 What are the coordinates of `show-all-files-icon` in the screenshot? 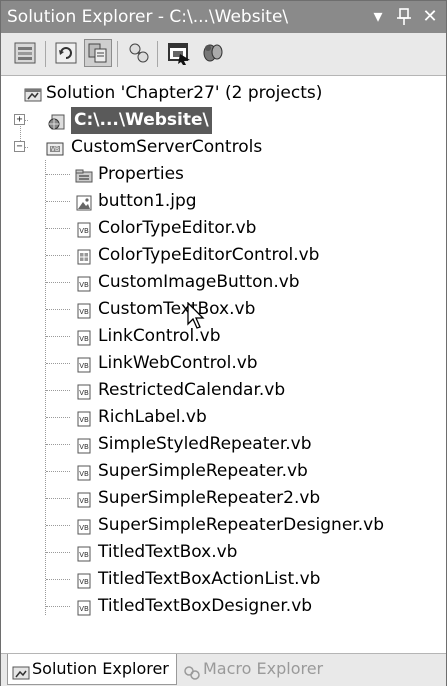 It's located at (98, 53).